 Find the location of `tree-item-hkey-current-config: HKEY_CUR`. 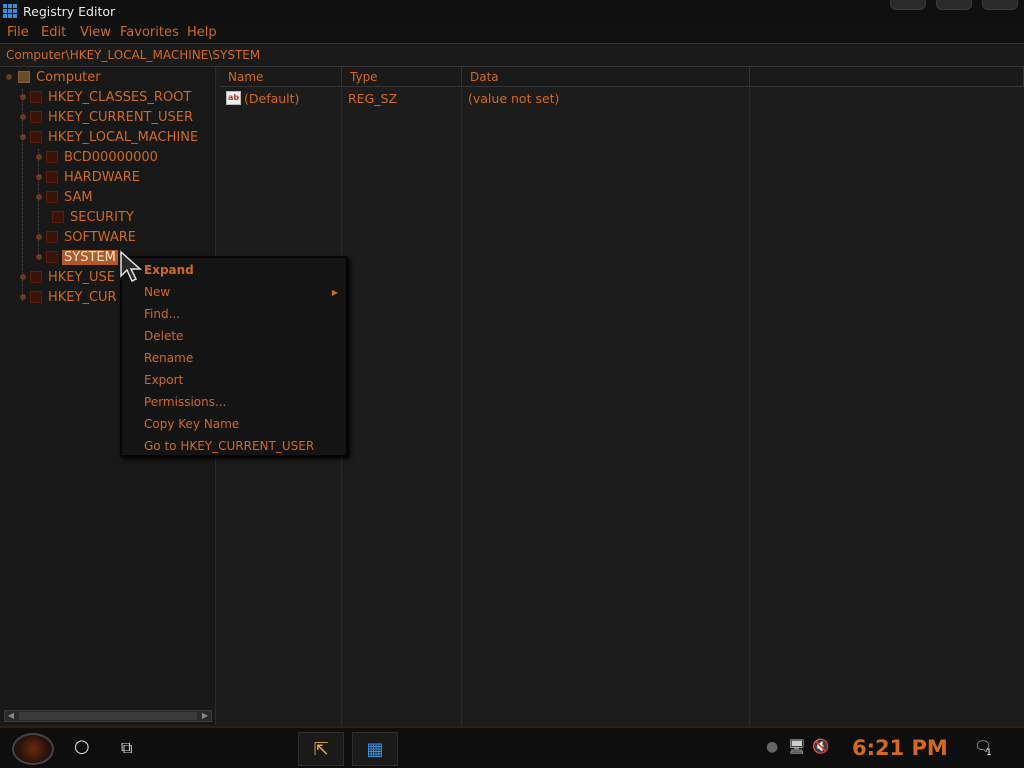

tree-item-hkey-current-config: HKEY_CUR is located at coordinates (69, 297).